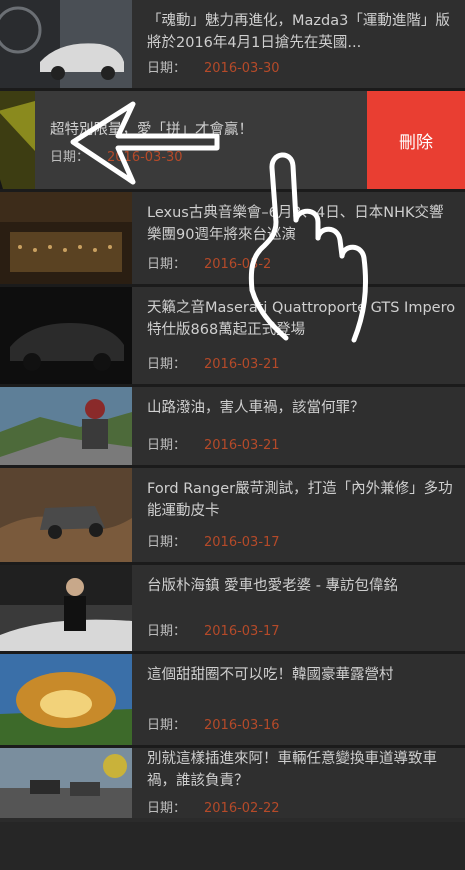  I want to click on list-item: 這個甜甜圈不可以吃！韓國豪華露營村 日期： 2016-03-16, so click(232, 701).